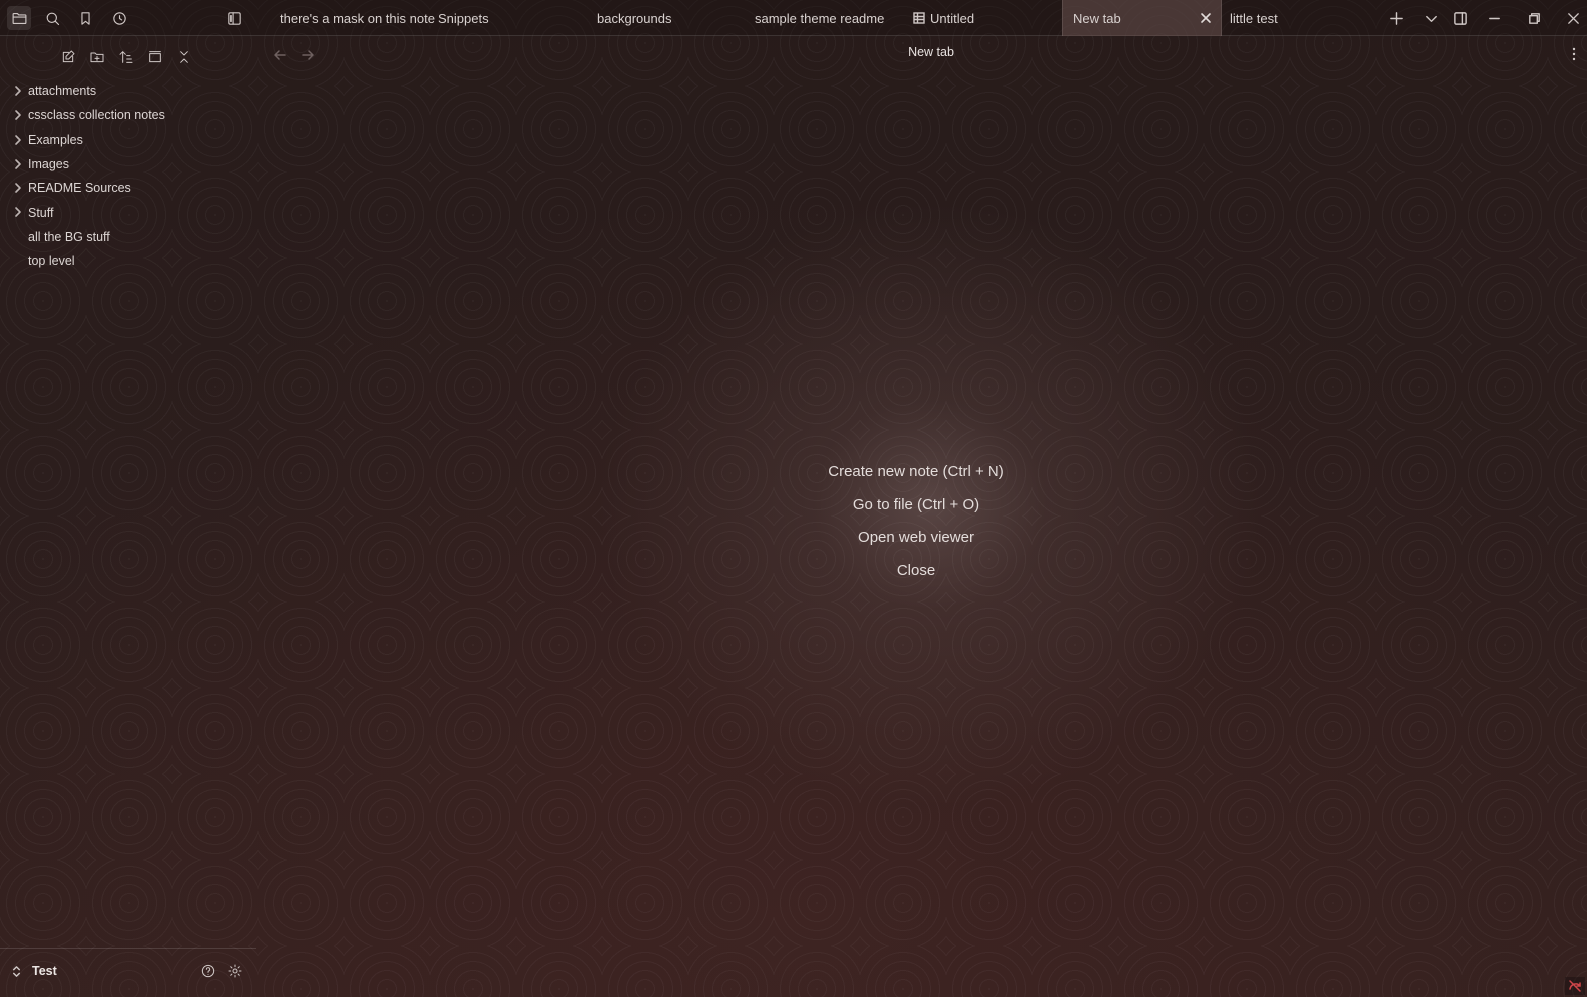  I want to click on folder-cssclass-collection-notes: cssclass collection notes, so click(128, 115).